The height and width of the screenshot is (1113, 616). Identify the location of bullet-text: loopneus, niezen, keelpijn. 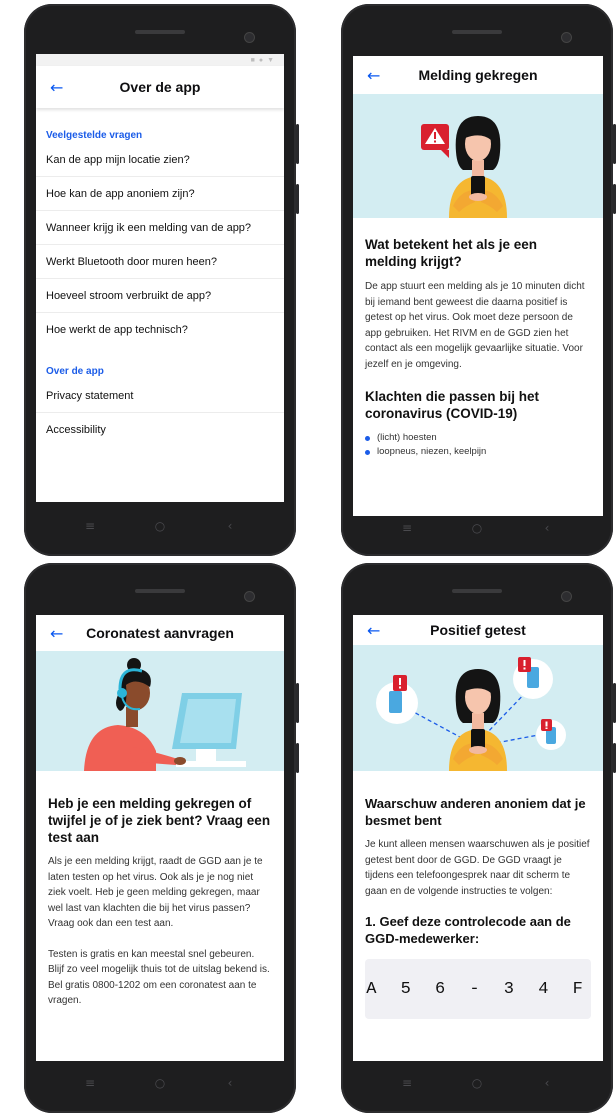
(432, 451).